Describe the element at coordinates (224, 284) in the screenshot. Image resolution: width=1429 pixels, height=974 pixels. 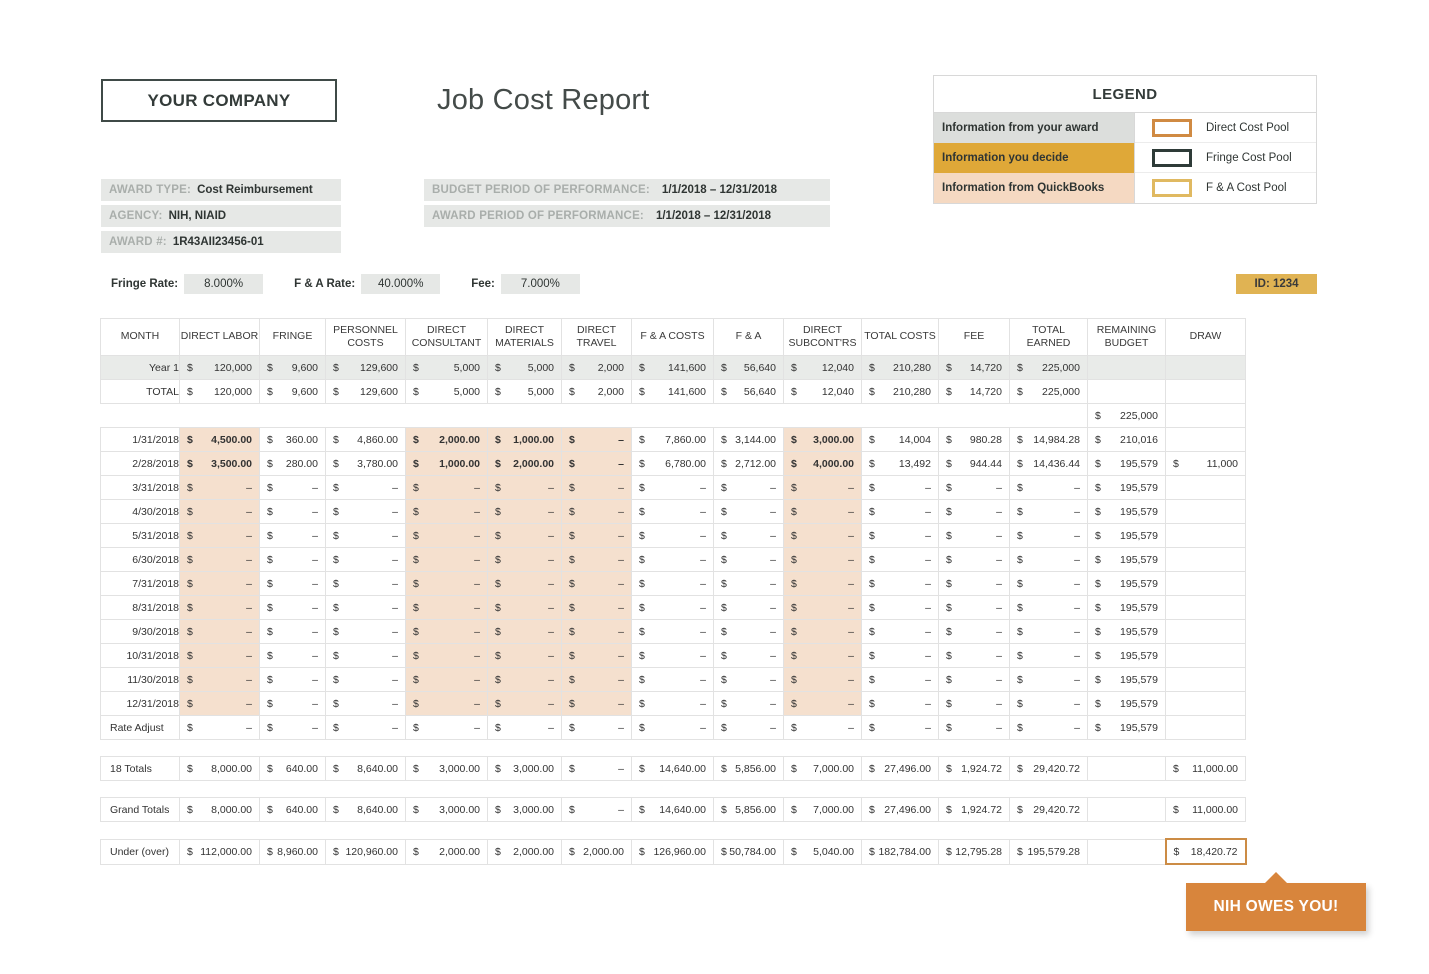
I see `fringe-rate-value: 8.000%` at that location.